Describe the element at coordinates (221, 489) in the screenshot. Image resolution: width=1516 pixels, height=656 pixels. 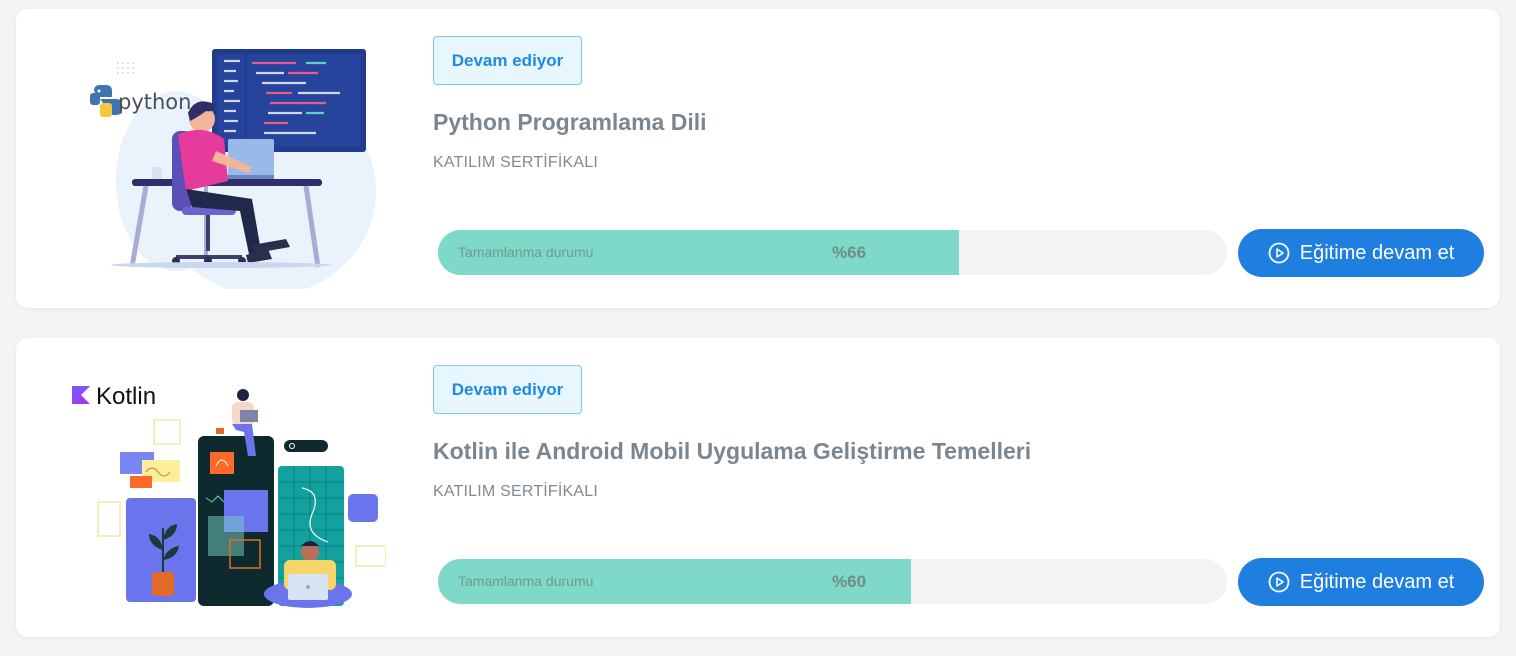
I see `course-thumbnail: Kotlin` at that location.